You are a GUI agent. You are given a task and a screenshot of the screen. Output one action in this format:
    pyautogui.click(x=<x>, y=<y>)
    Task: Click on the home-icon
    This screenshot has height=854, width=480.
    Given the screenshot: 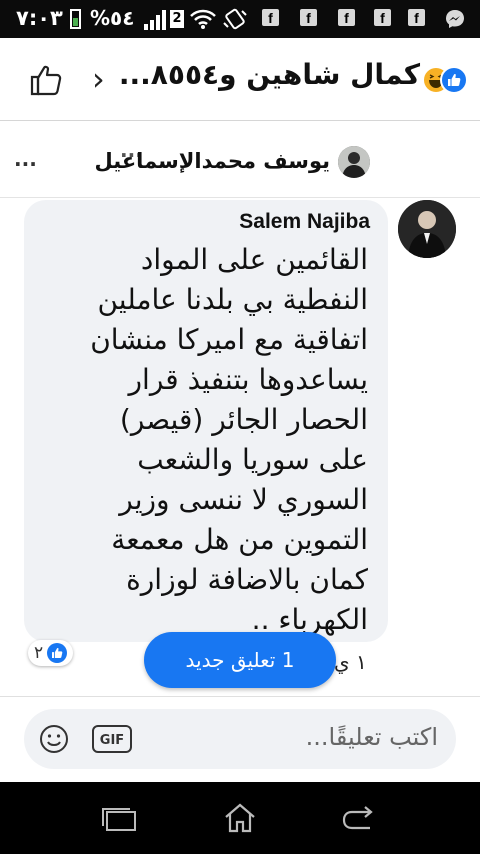 What is the action you would take?
    pyautogui.click(x=240, y=818)
    